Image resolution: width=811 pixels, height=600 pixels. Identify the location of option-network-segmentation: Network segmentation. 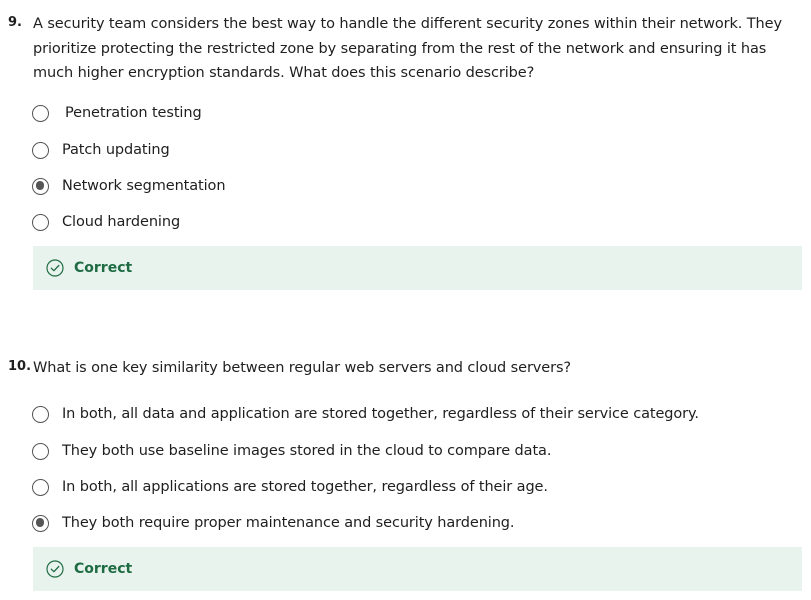
(129, 186).